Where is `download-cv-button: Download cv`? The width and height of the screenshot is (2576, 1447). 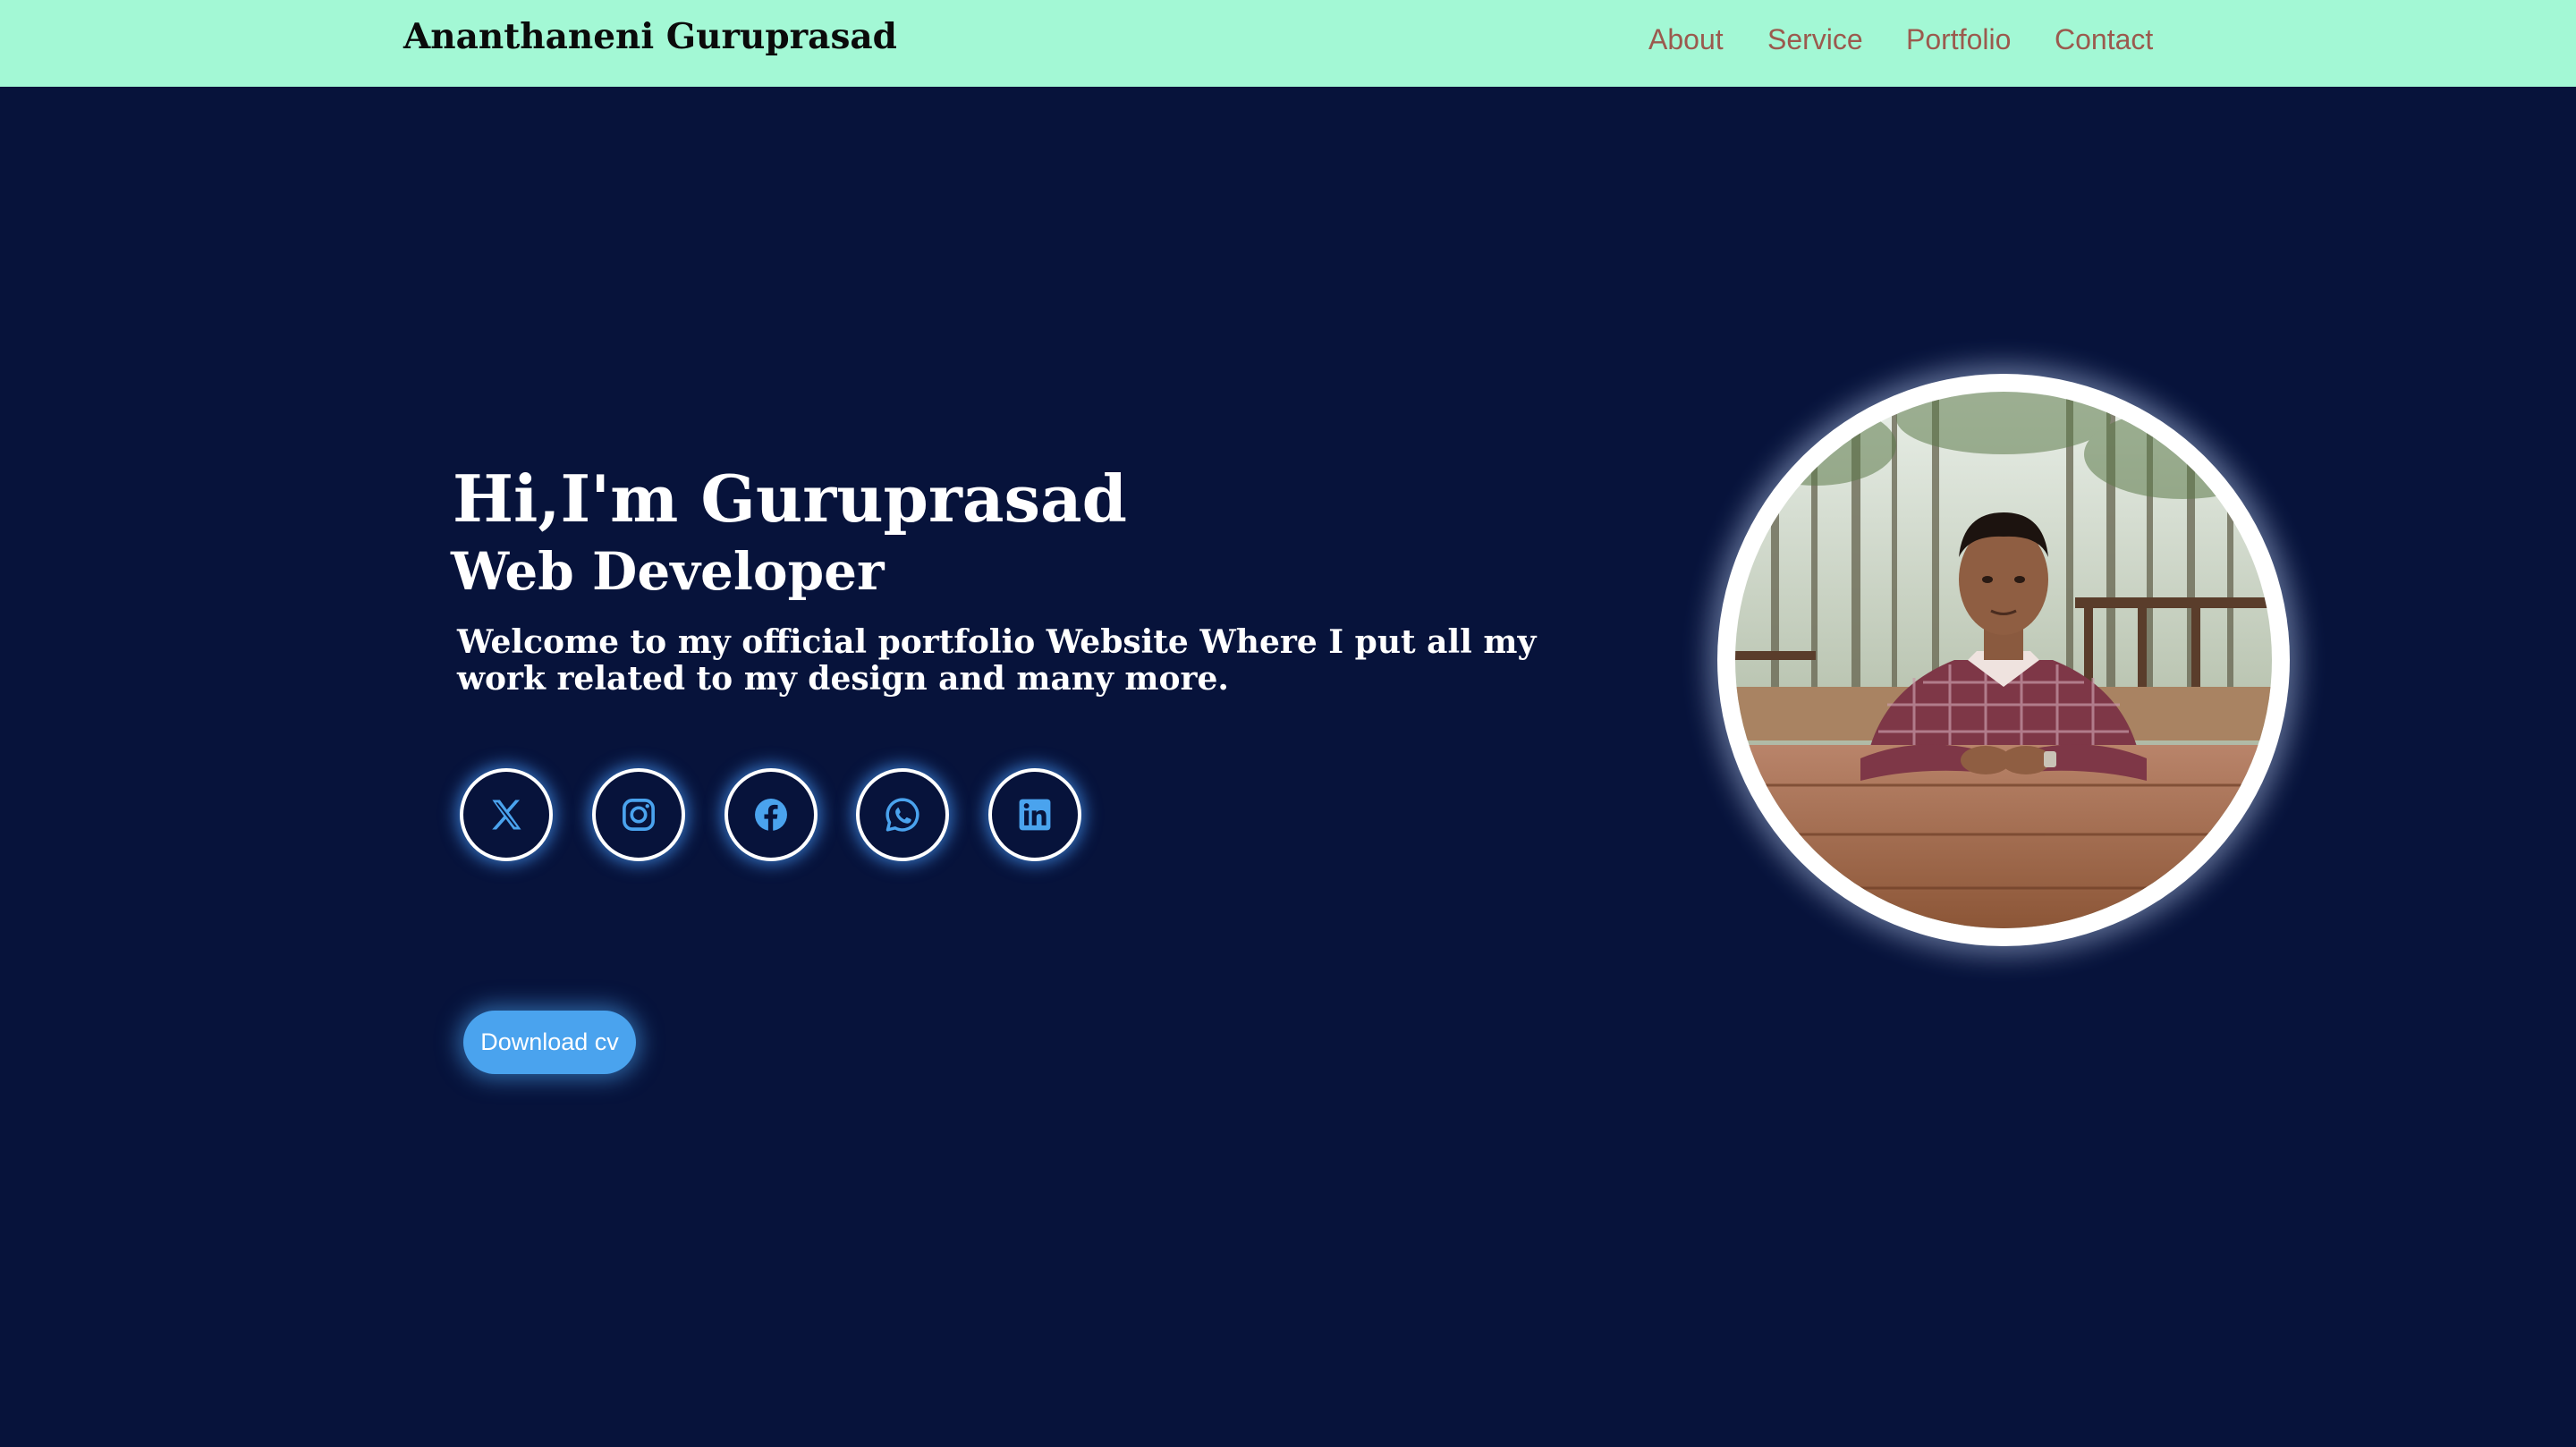
download-cv-button: Download cv is located at coordinates (549, 1042).